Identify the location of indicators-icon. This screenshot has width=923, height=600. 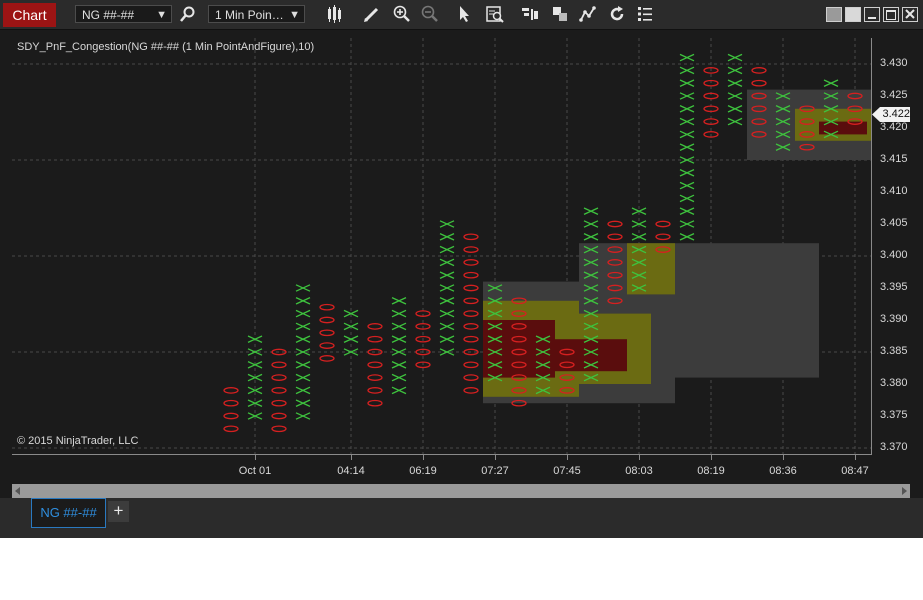
(588, 14).